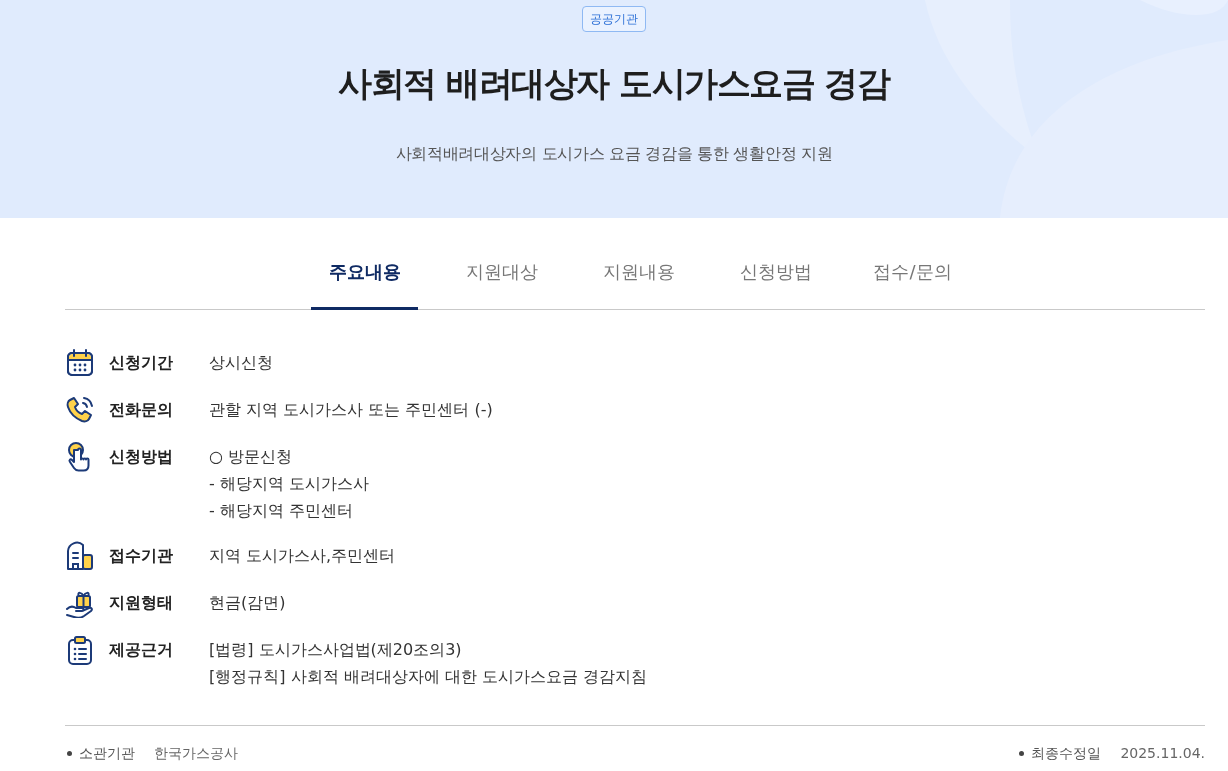 The width and height of the screenshot is (1228, 771). I want to click on detail-value: 관할 지역 도시가스사 또는 주민센터 (-), so click(351, 410).